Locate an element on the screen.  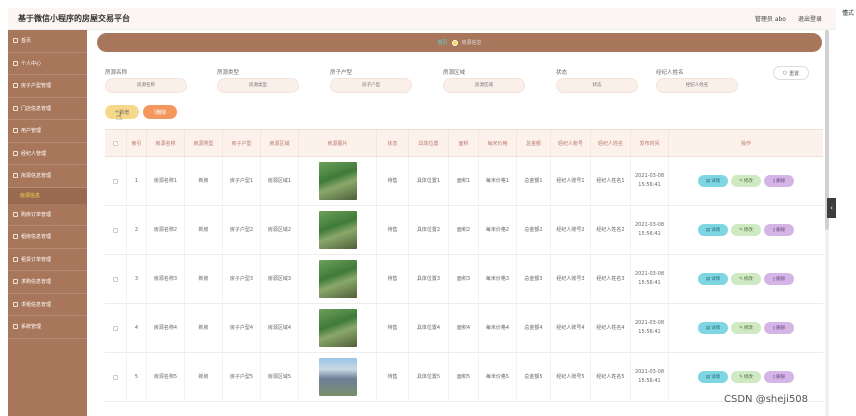
sidebar-item-home: 首页 is located at coordinates (47, 41).